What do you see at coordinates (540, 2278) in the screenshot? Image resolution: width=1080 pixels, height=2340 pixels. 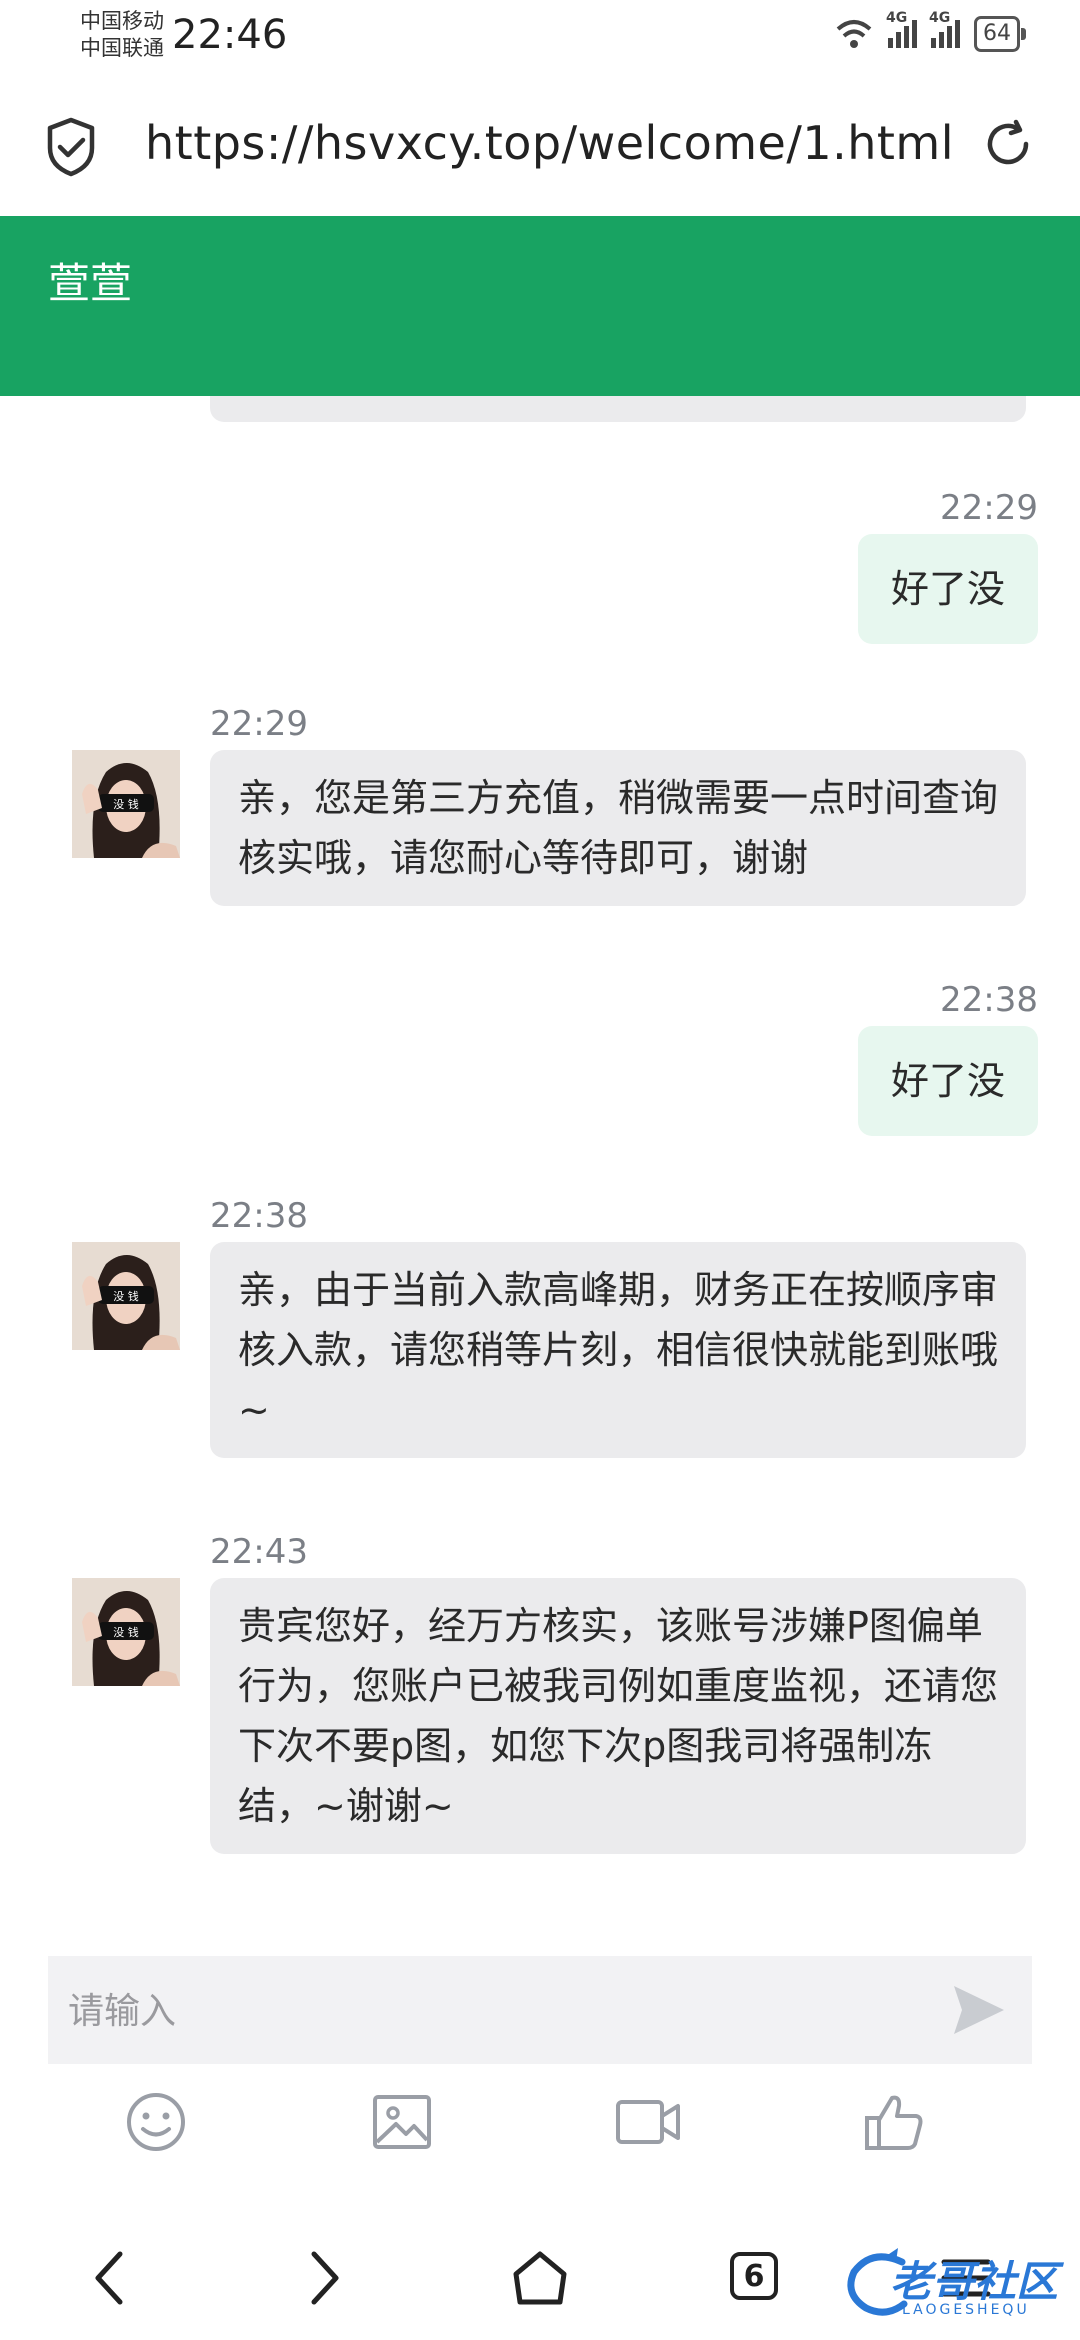 I see `home-icon` at bounding box center [540, 2278].